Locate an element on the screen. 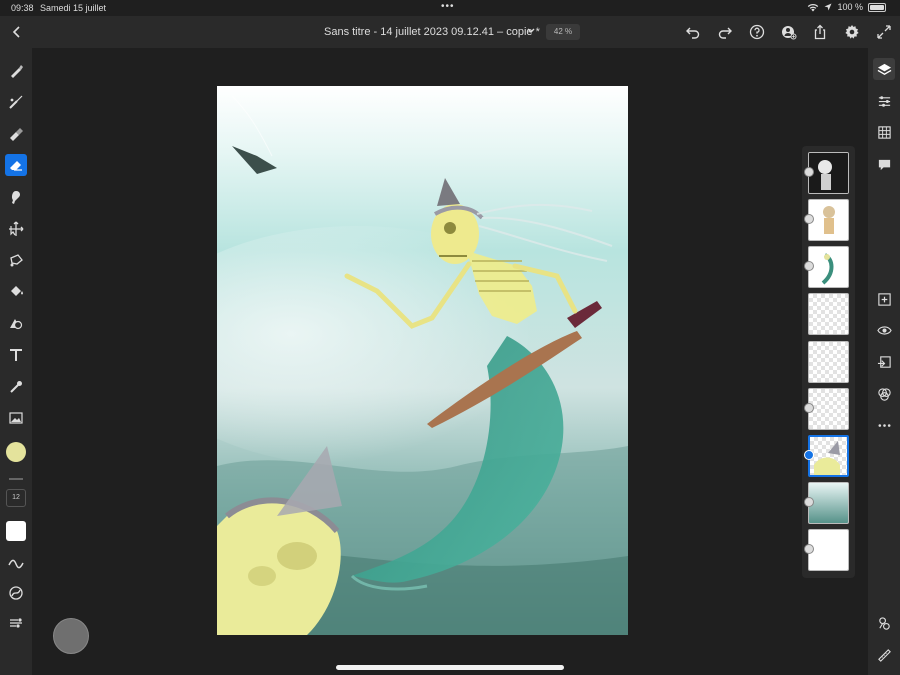 The height and width of the screenshot is (675, 900). layer-thumbnail-selected is located at coordinates (828, 456).